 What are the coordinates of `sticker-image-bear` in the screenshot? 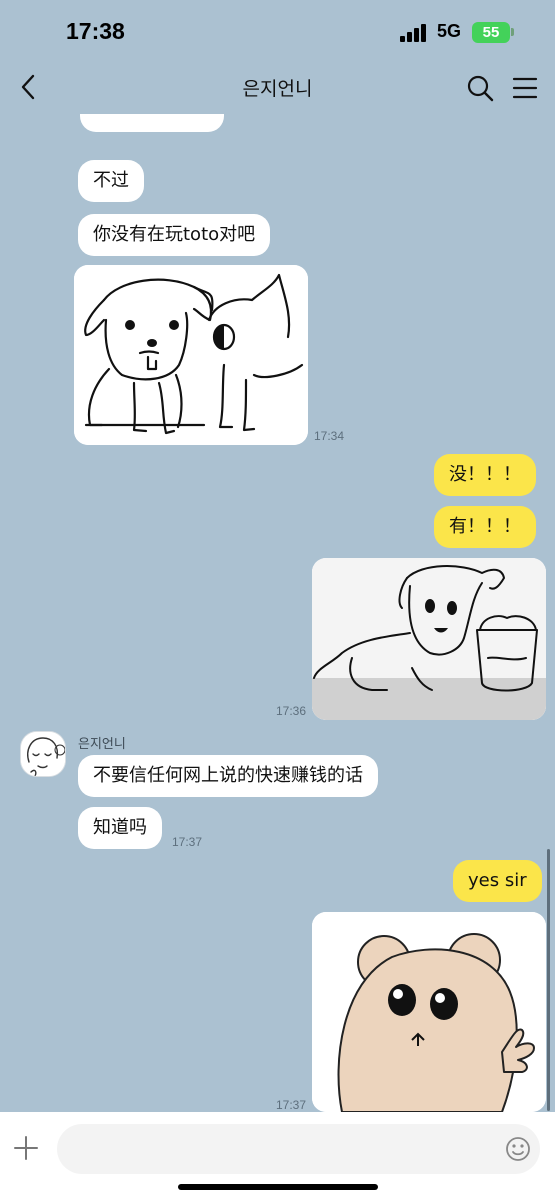 It's located at (429, 1012).